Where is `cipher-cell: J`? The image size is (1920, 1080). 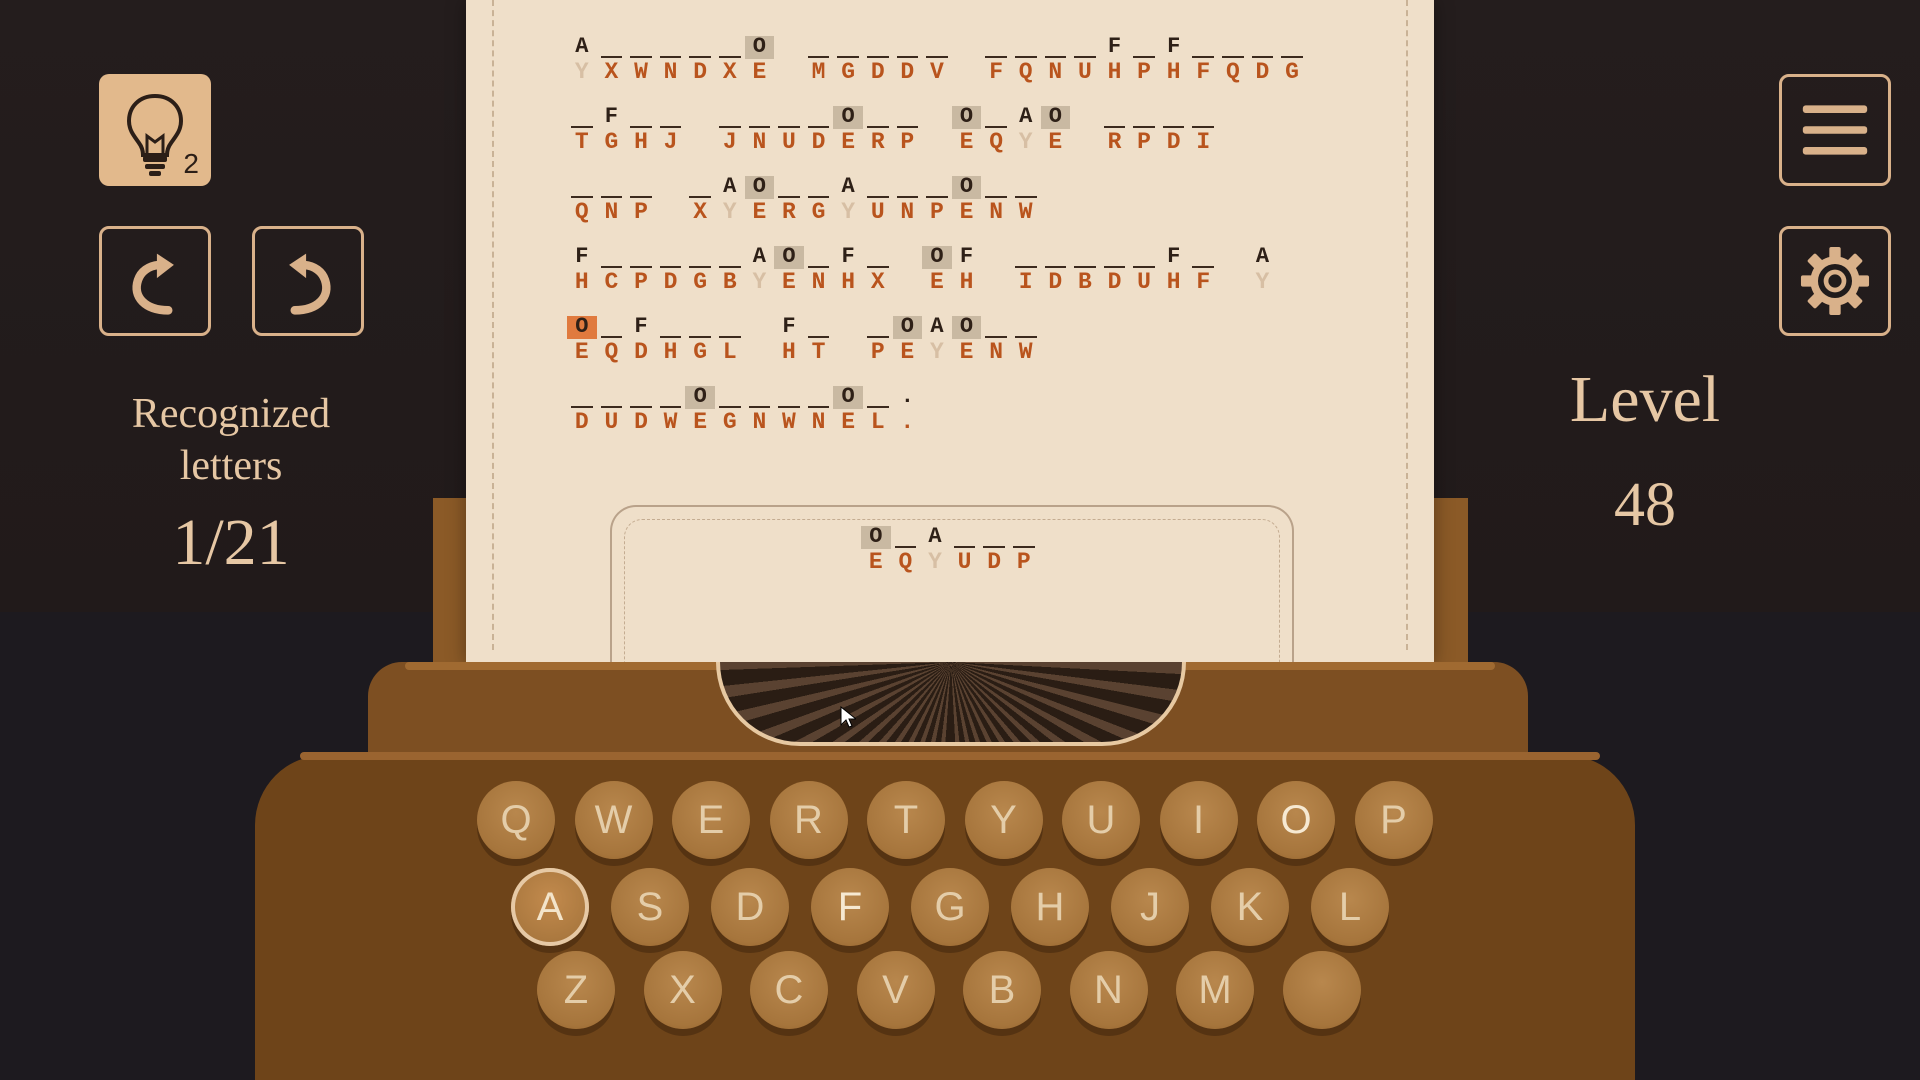
cipher-cell: J is located at coordinates (730, 130).